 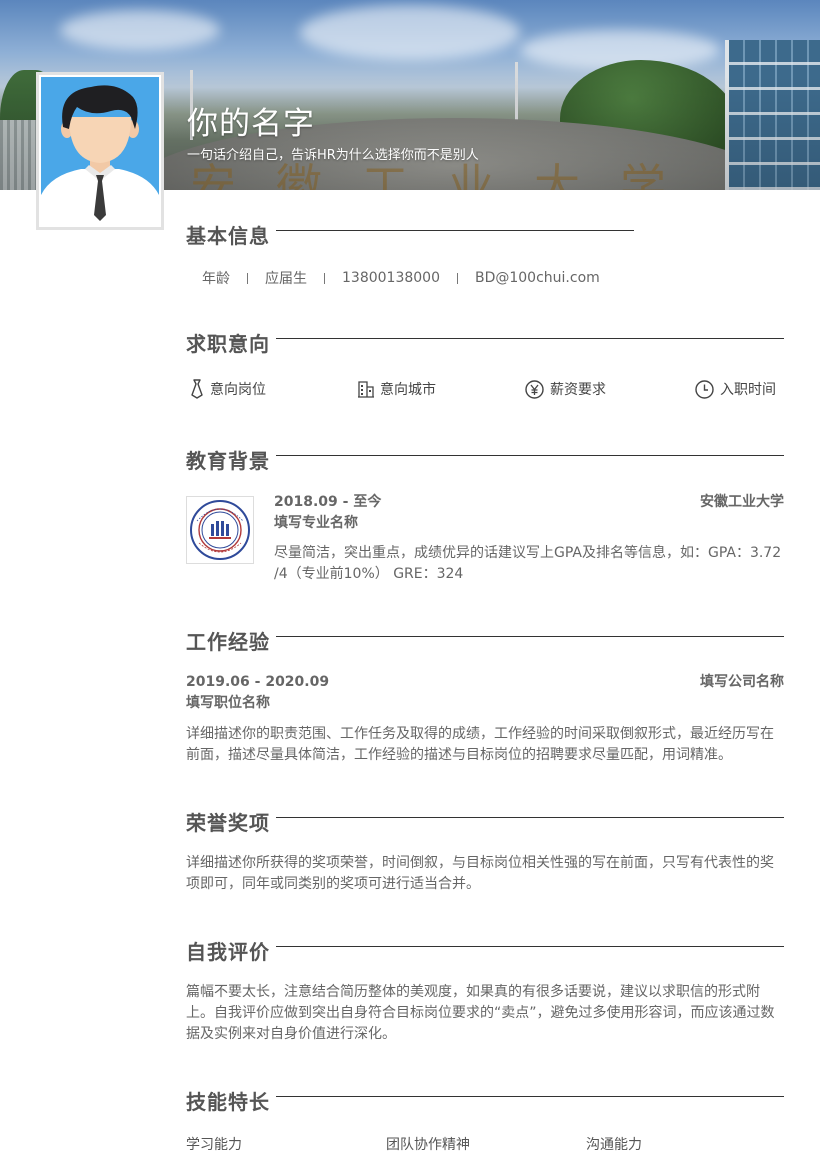 What do you see at coordinates (228, 236) in the screenshot?
I see `section-title-basic-info: 基本信息` at bounding box center [228, 236].